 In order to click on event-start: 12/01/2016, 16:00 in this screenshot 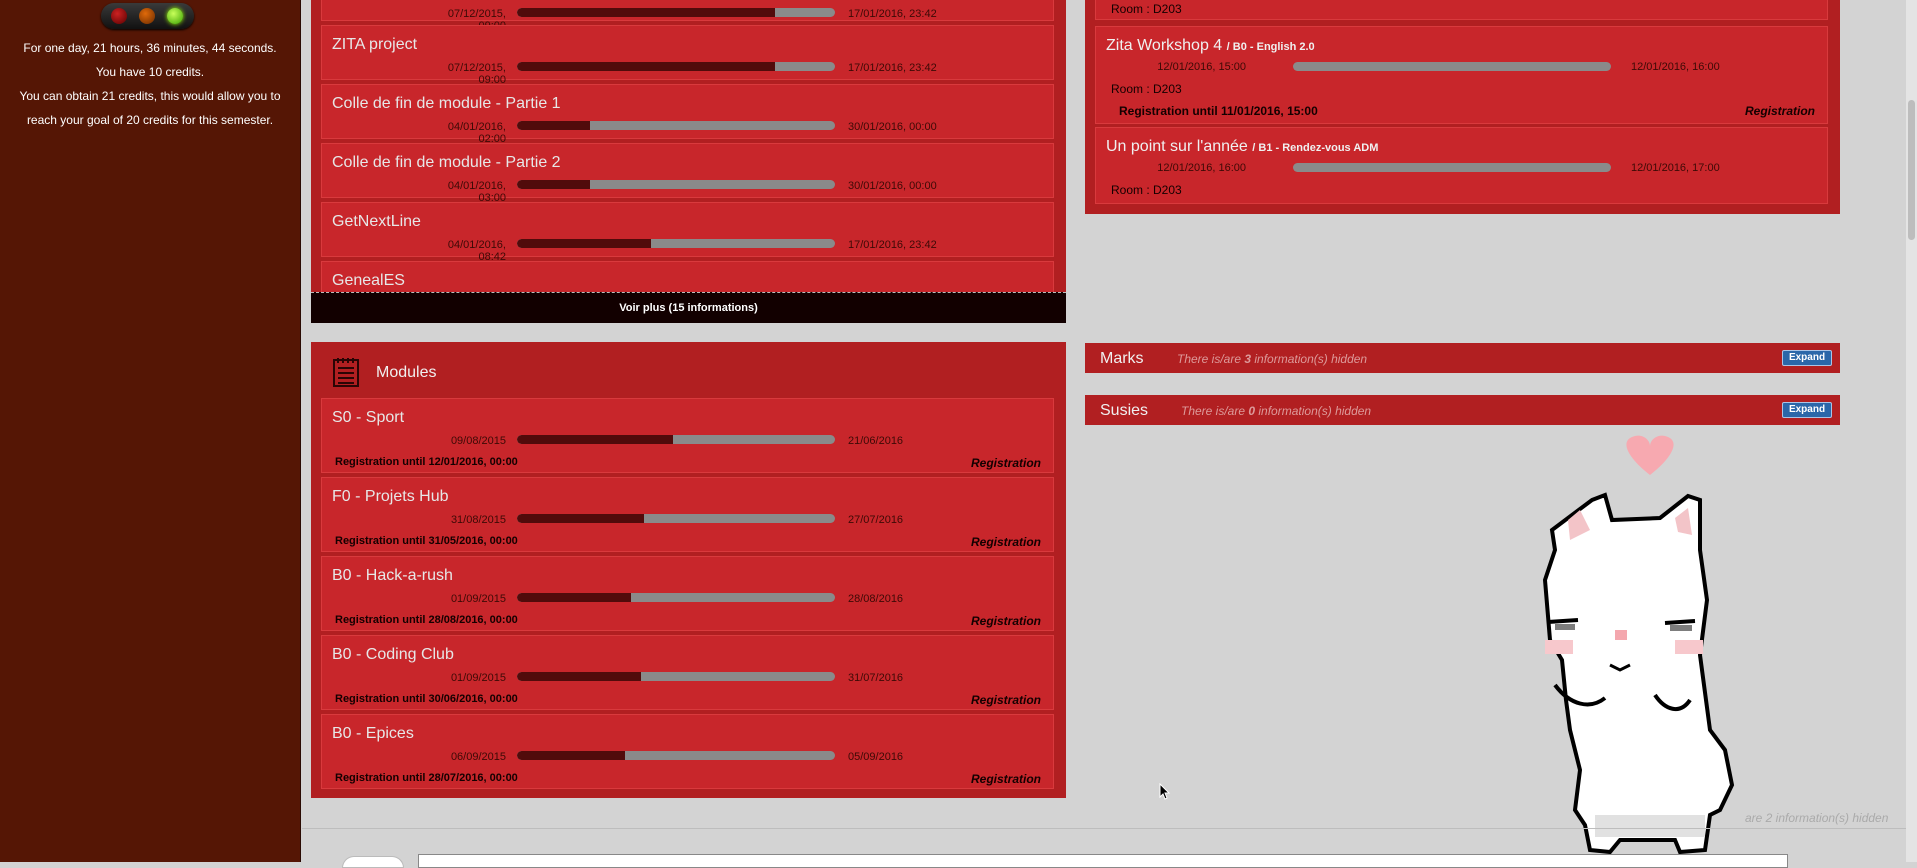, I will do `click(1201, 168)`.